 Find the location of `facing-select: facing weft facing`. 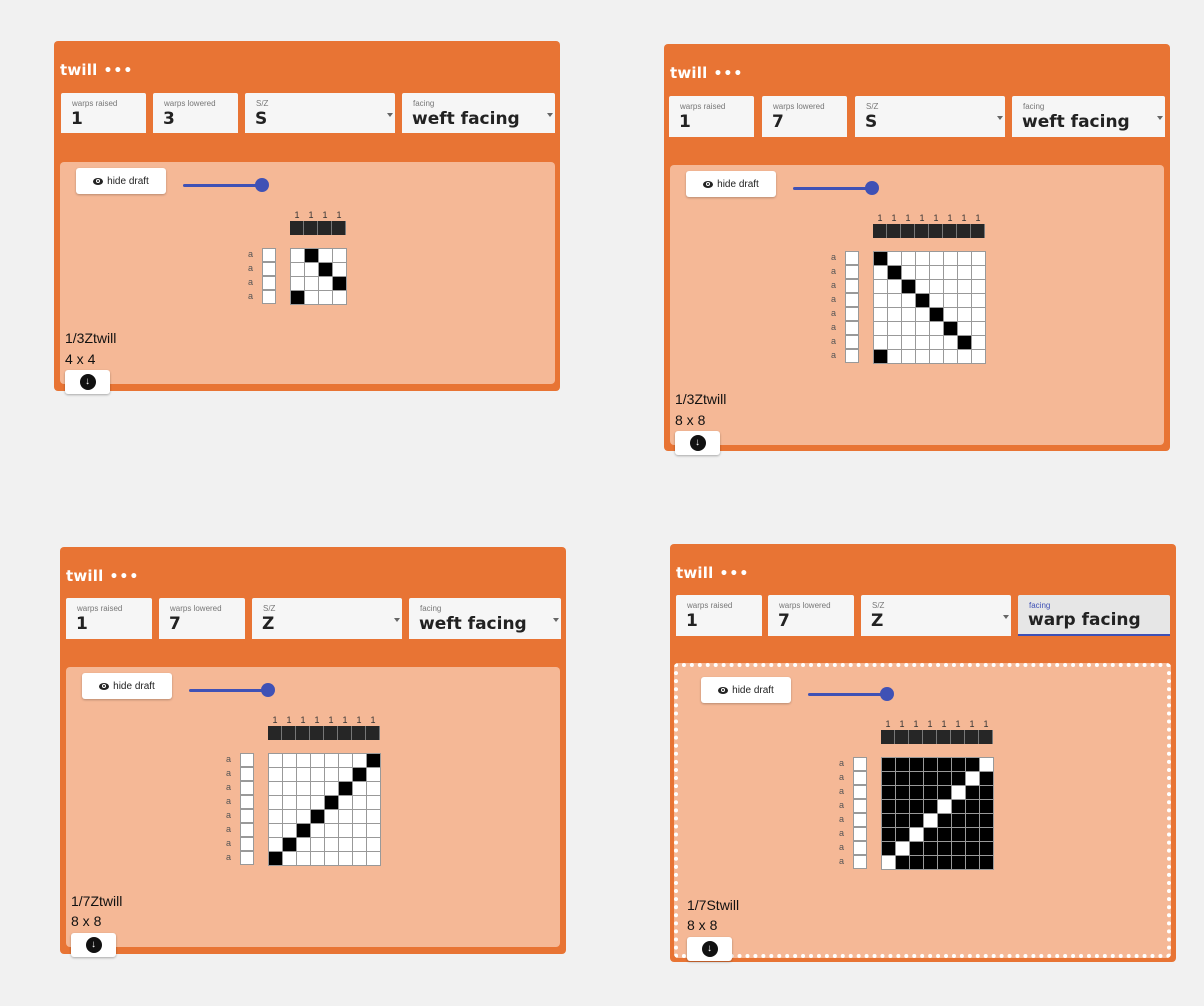

facing-select: facing weft facing is located at coordinates (1088, 116).